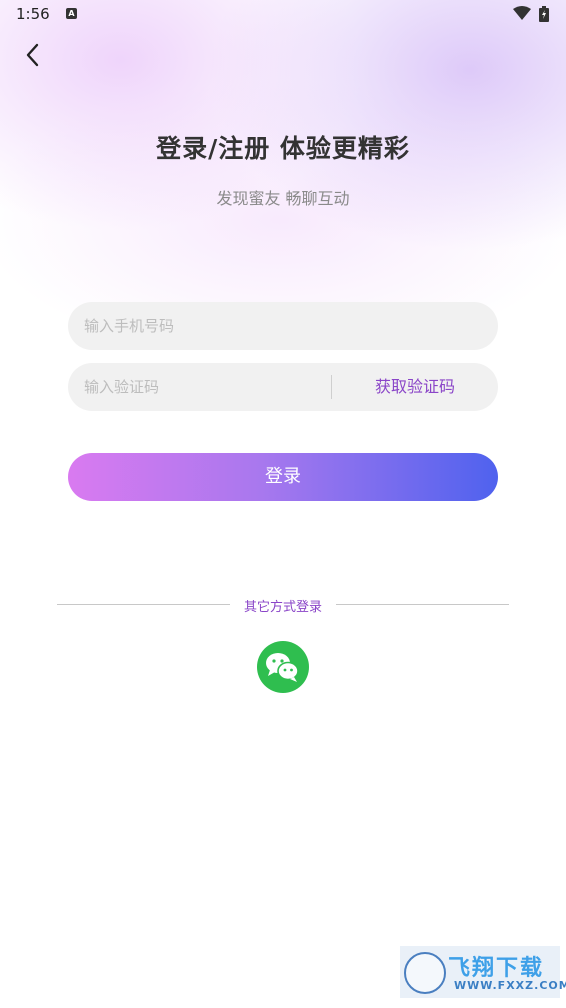 Image resolution: width=566 pixels, height=1008 pixels. I want to click on page-subtitle: 发现蜜友 畅聊互动, so click(283, 198).